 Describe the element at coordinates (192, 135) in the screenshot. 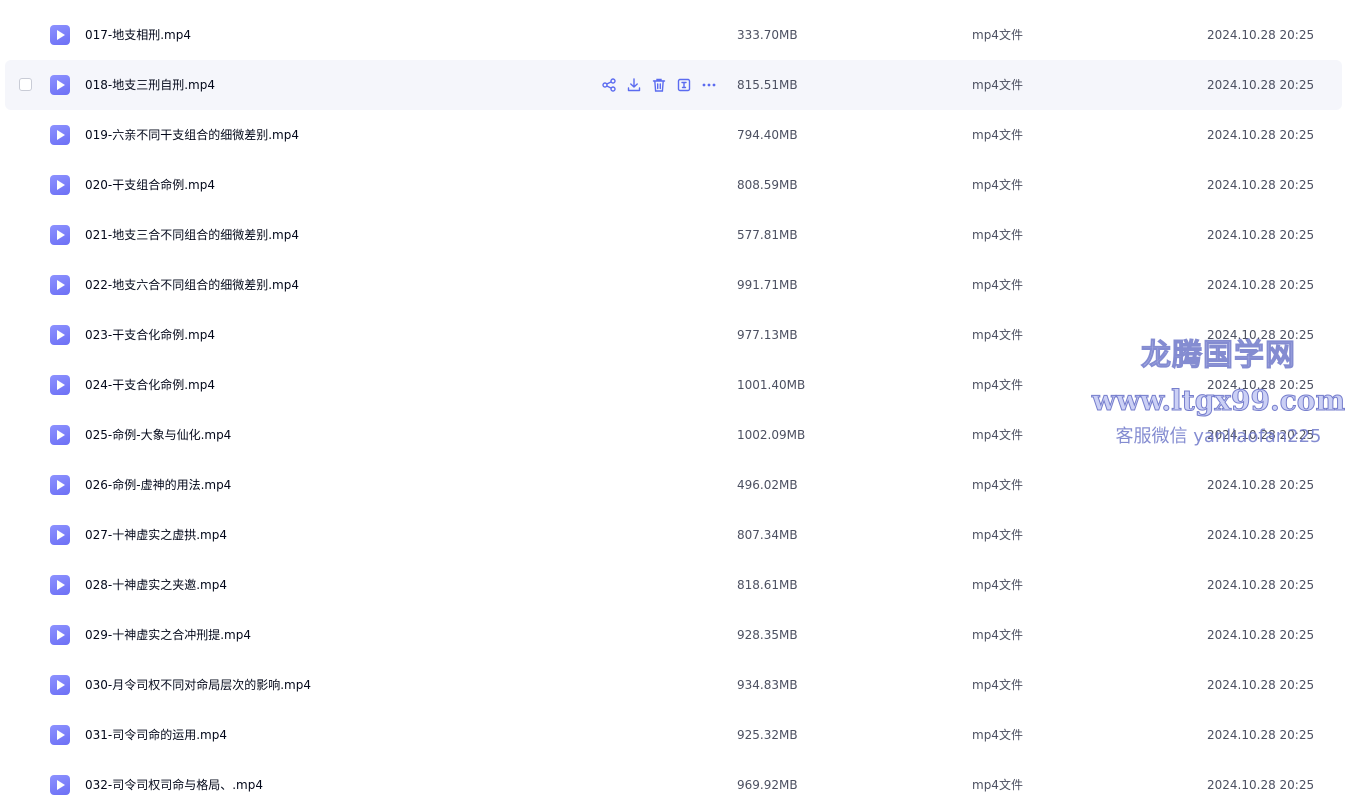

I see `file-name: 019-六亲不同干支组合的细微差别.mp4` at that location.